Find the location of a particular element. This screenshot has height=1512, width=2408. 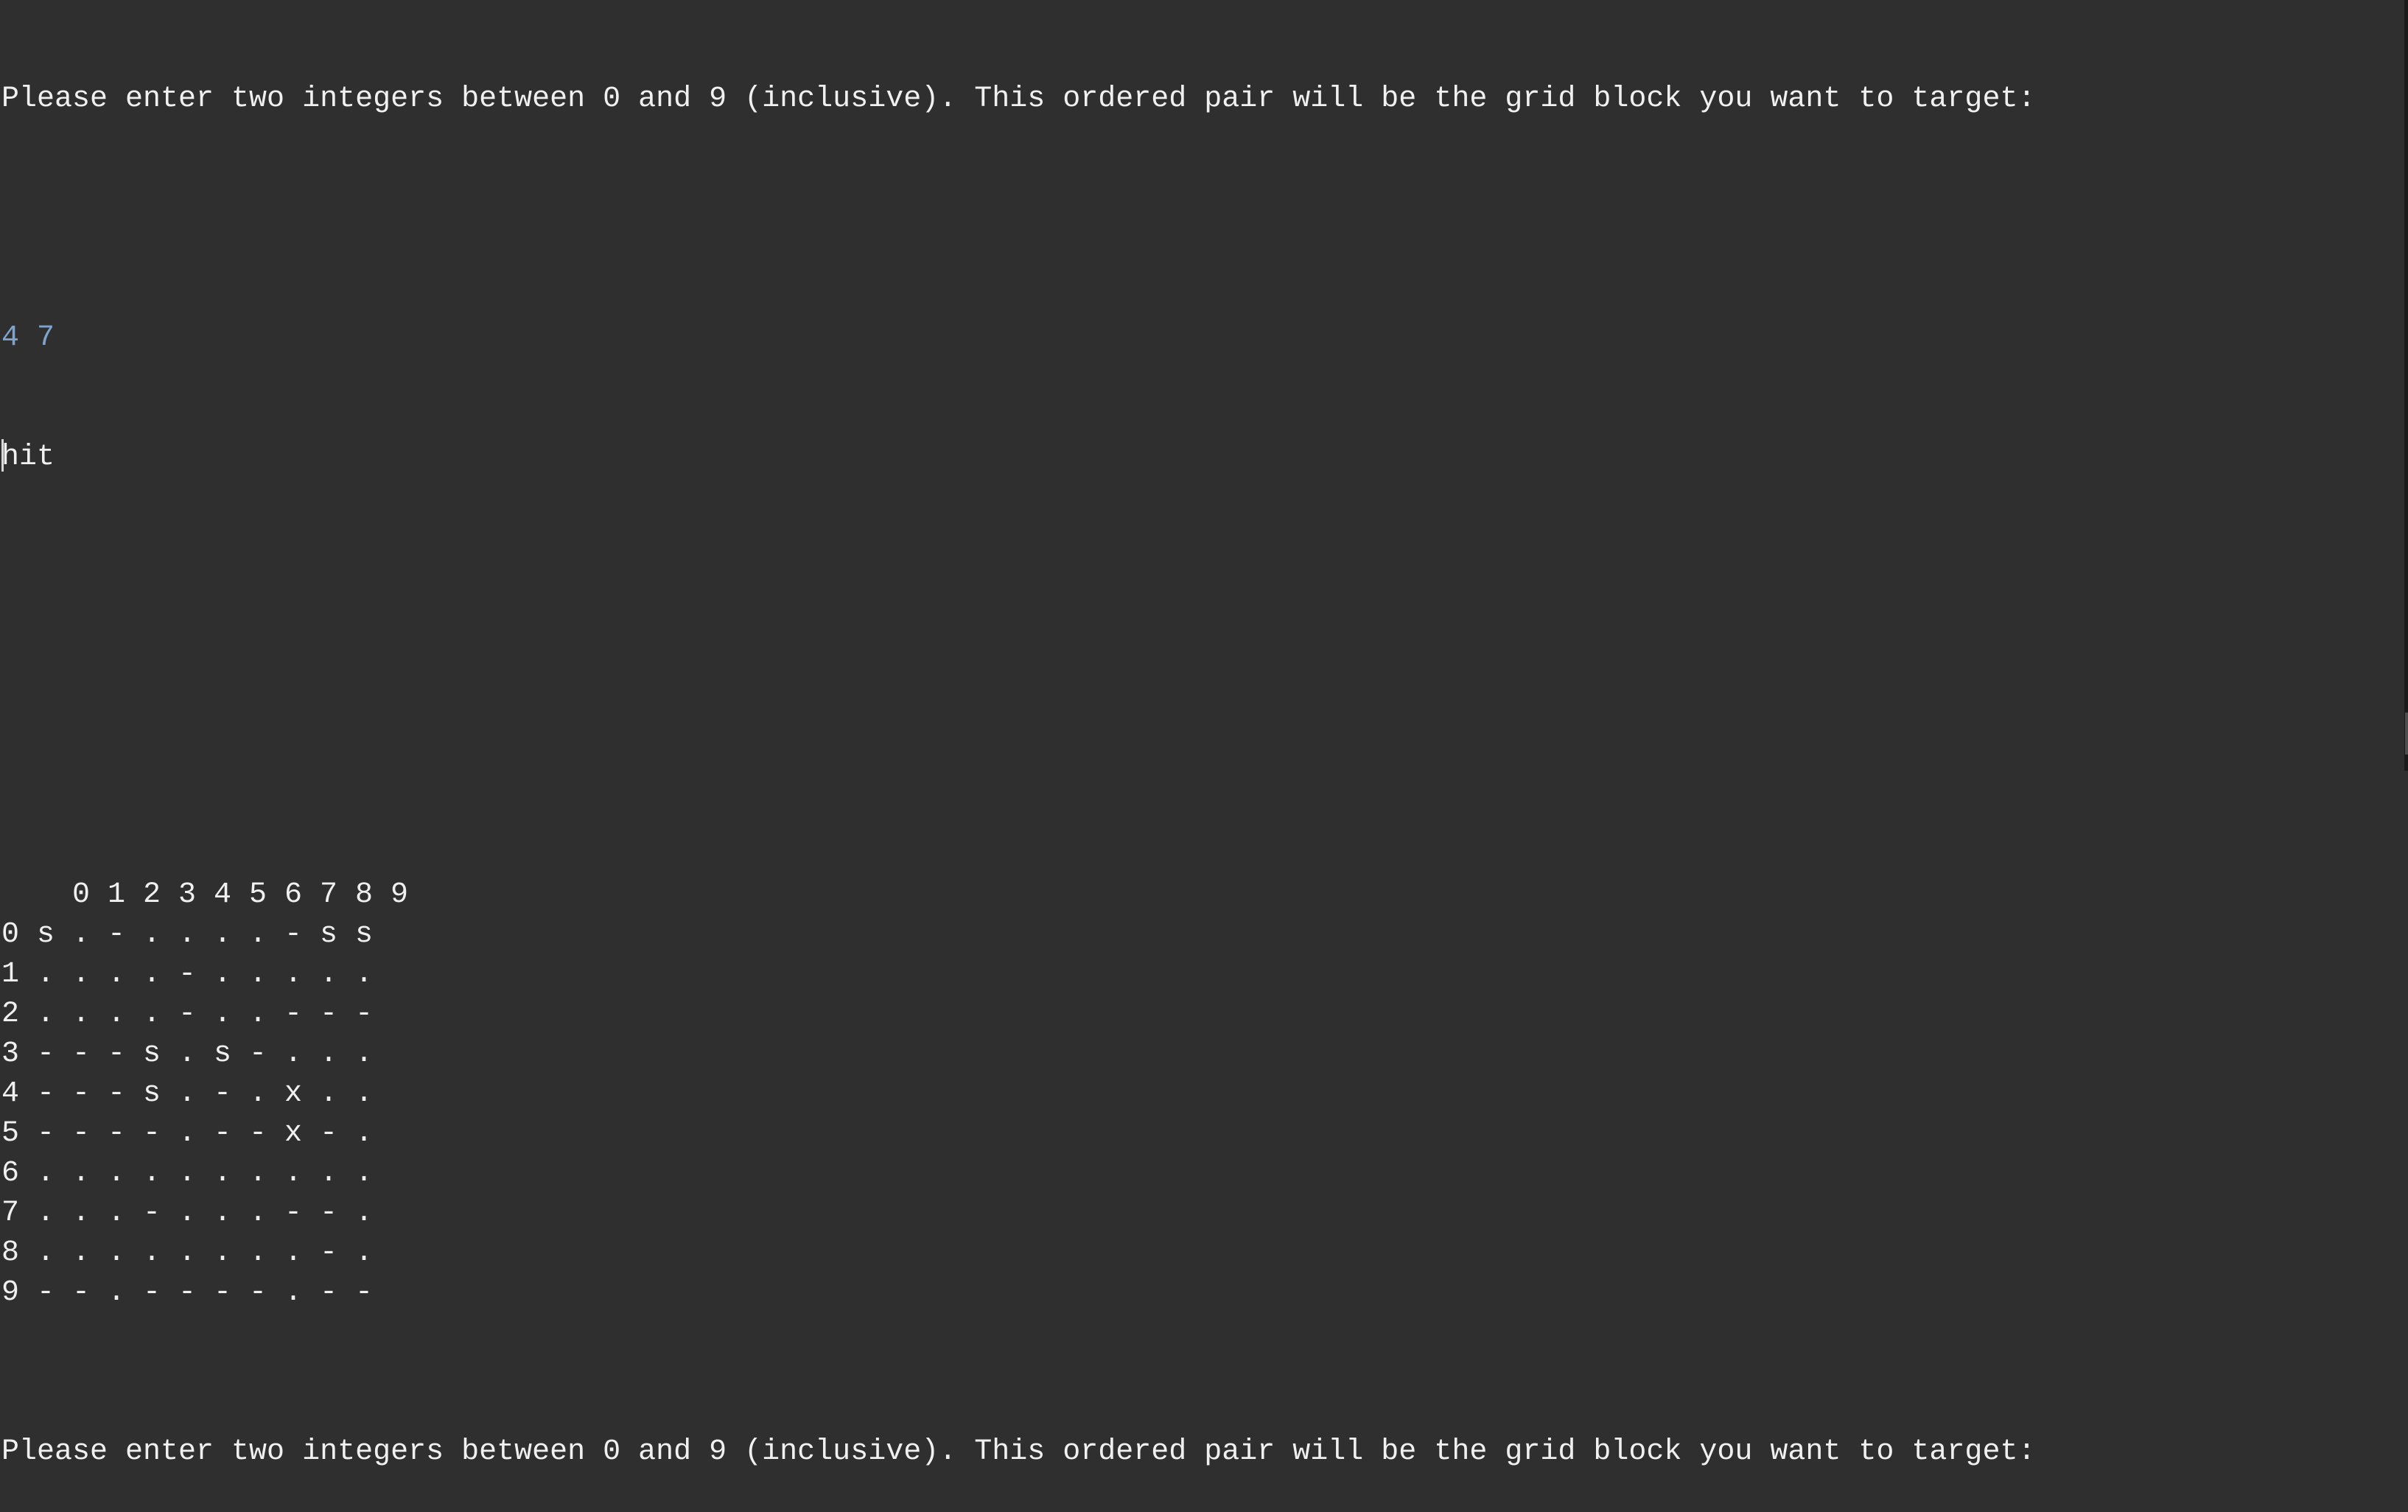

row-label: 8 is located at coordinates (10, 1253).